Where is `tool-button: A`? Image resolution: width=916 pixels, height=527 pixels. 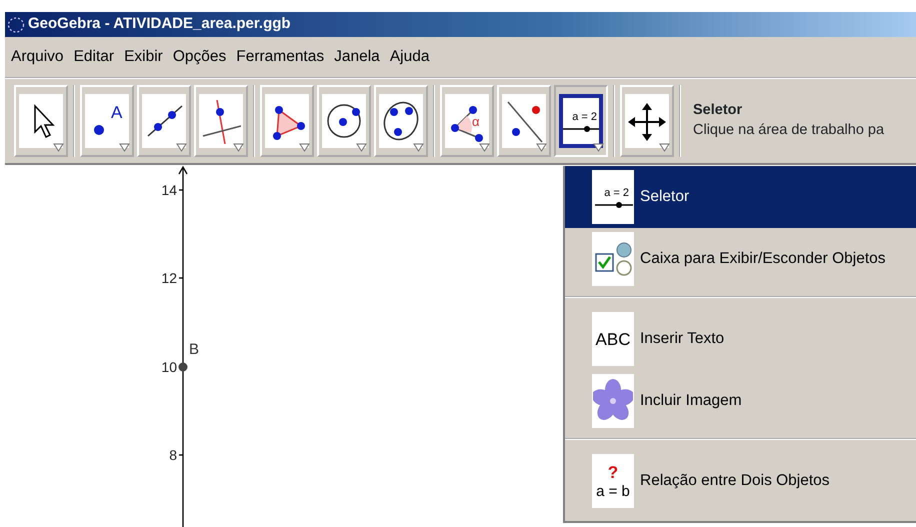 tool-button: A is located at coordinates (107, 121).